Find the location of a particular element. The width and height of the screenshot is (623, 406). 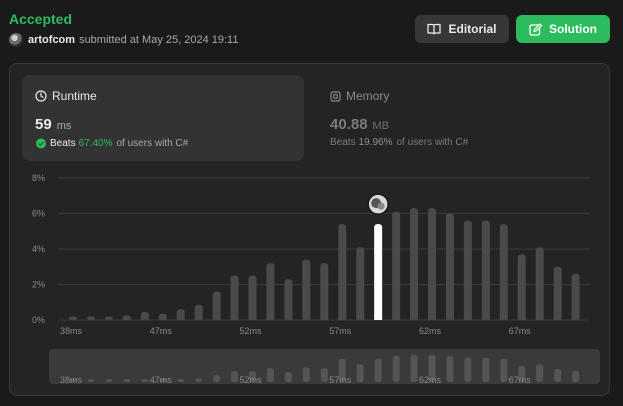

x-tick-label: 52ms is located at coordinates (250, 331).